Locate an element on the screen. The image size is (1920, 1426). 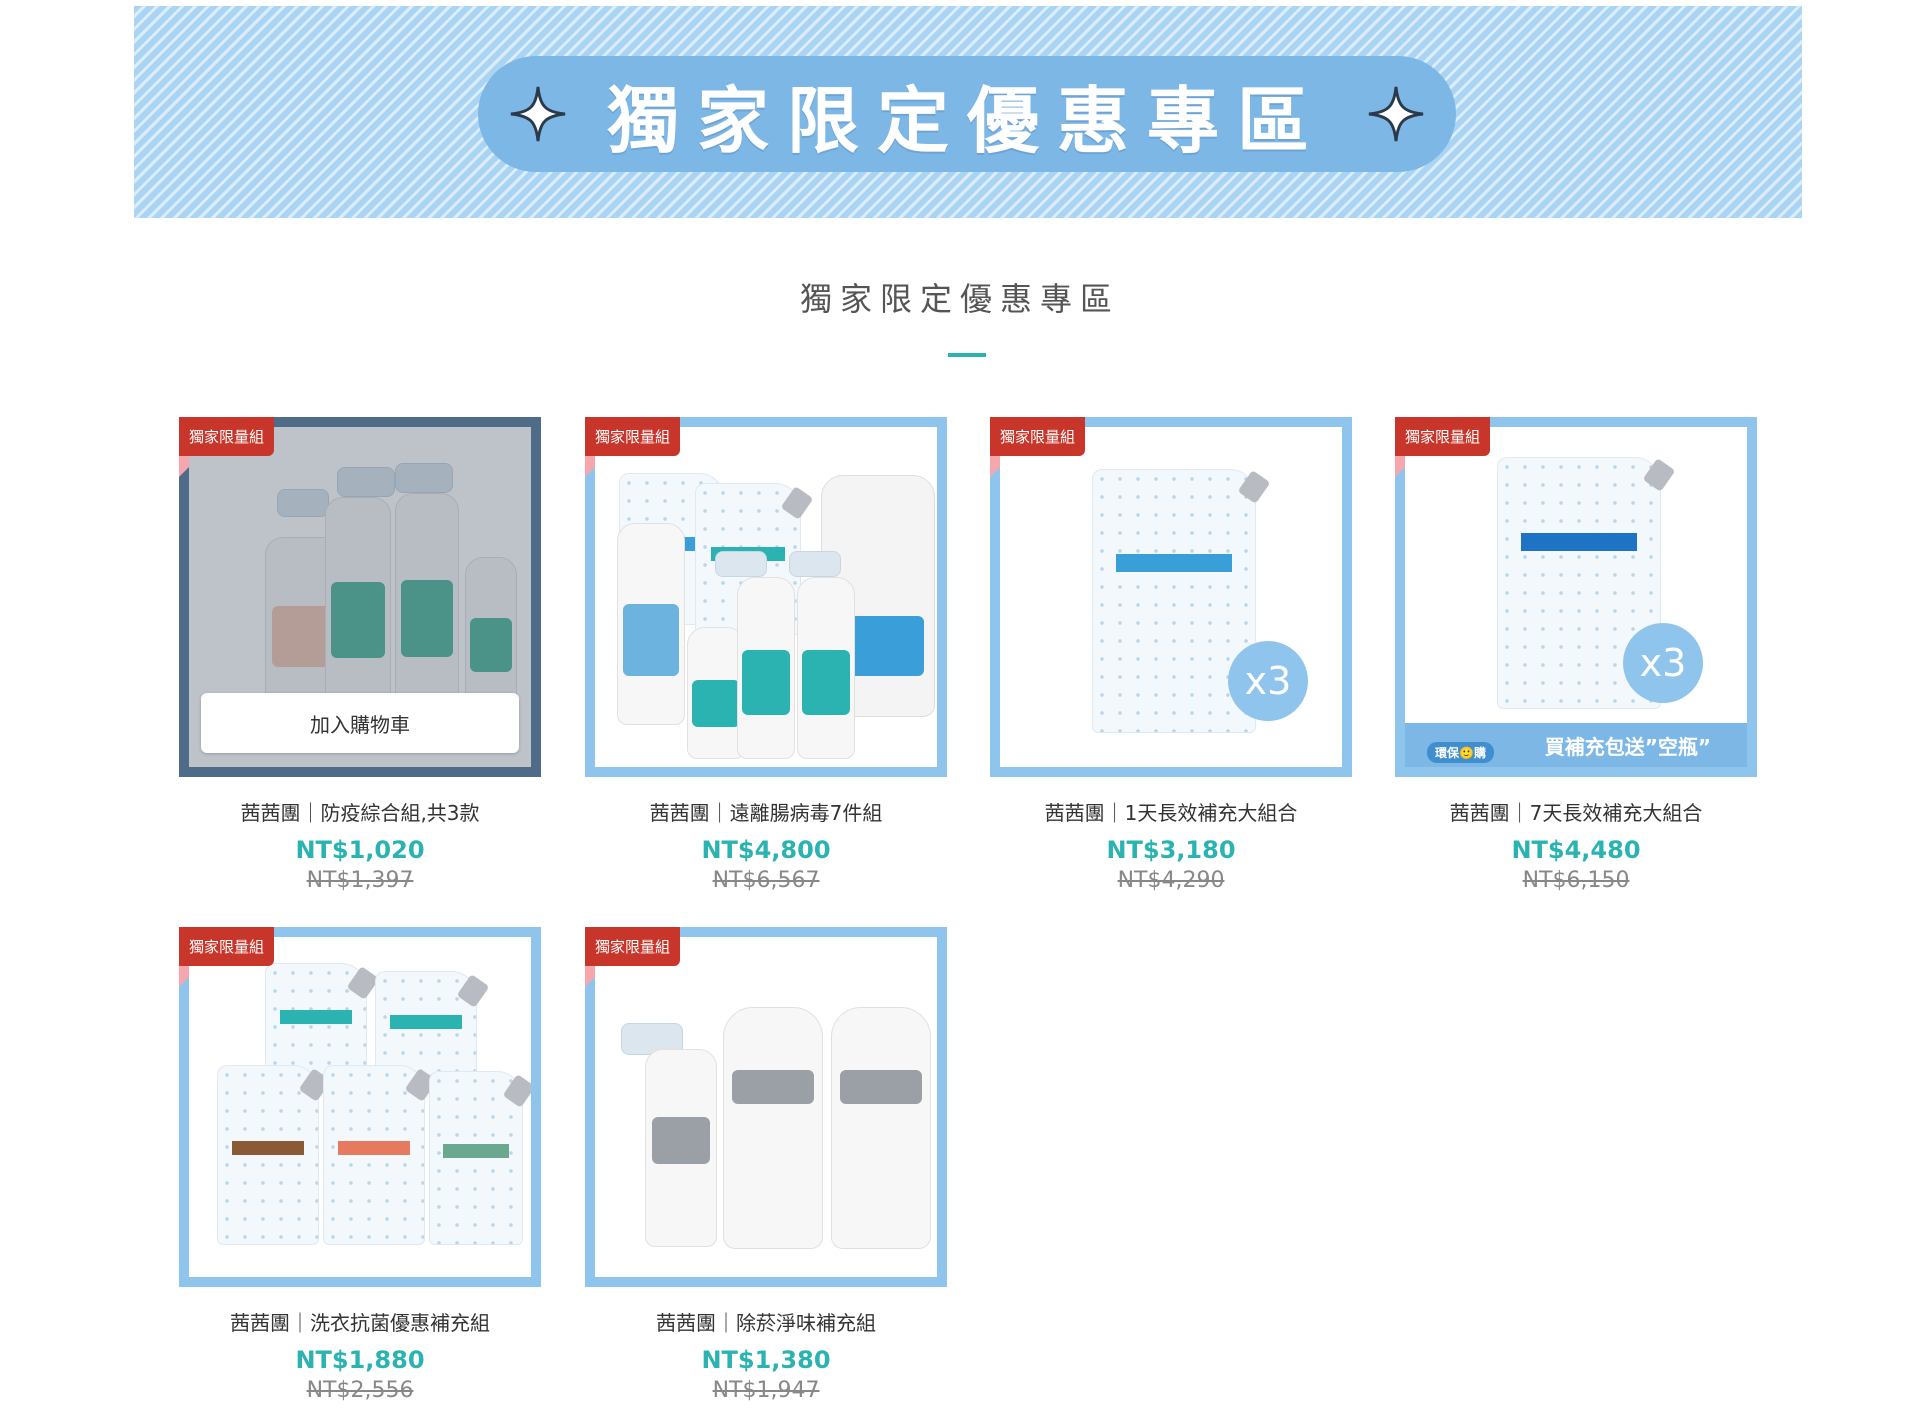
promo-text: 買補充包送”空瓶” is located at coordinates (1627, 746).